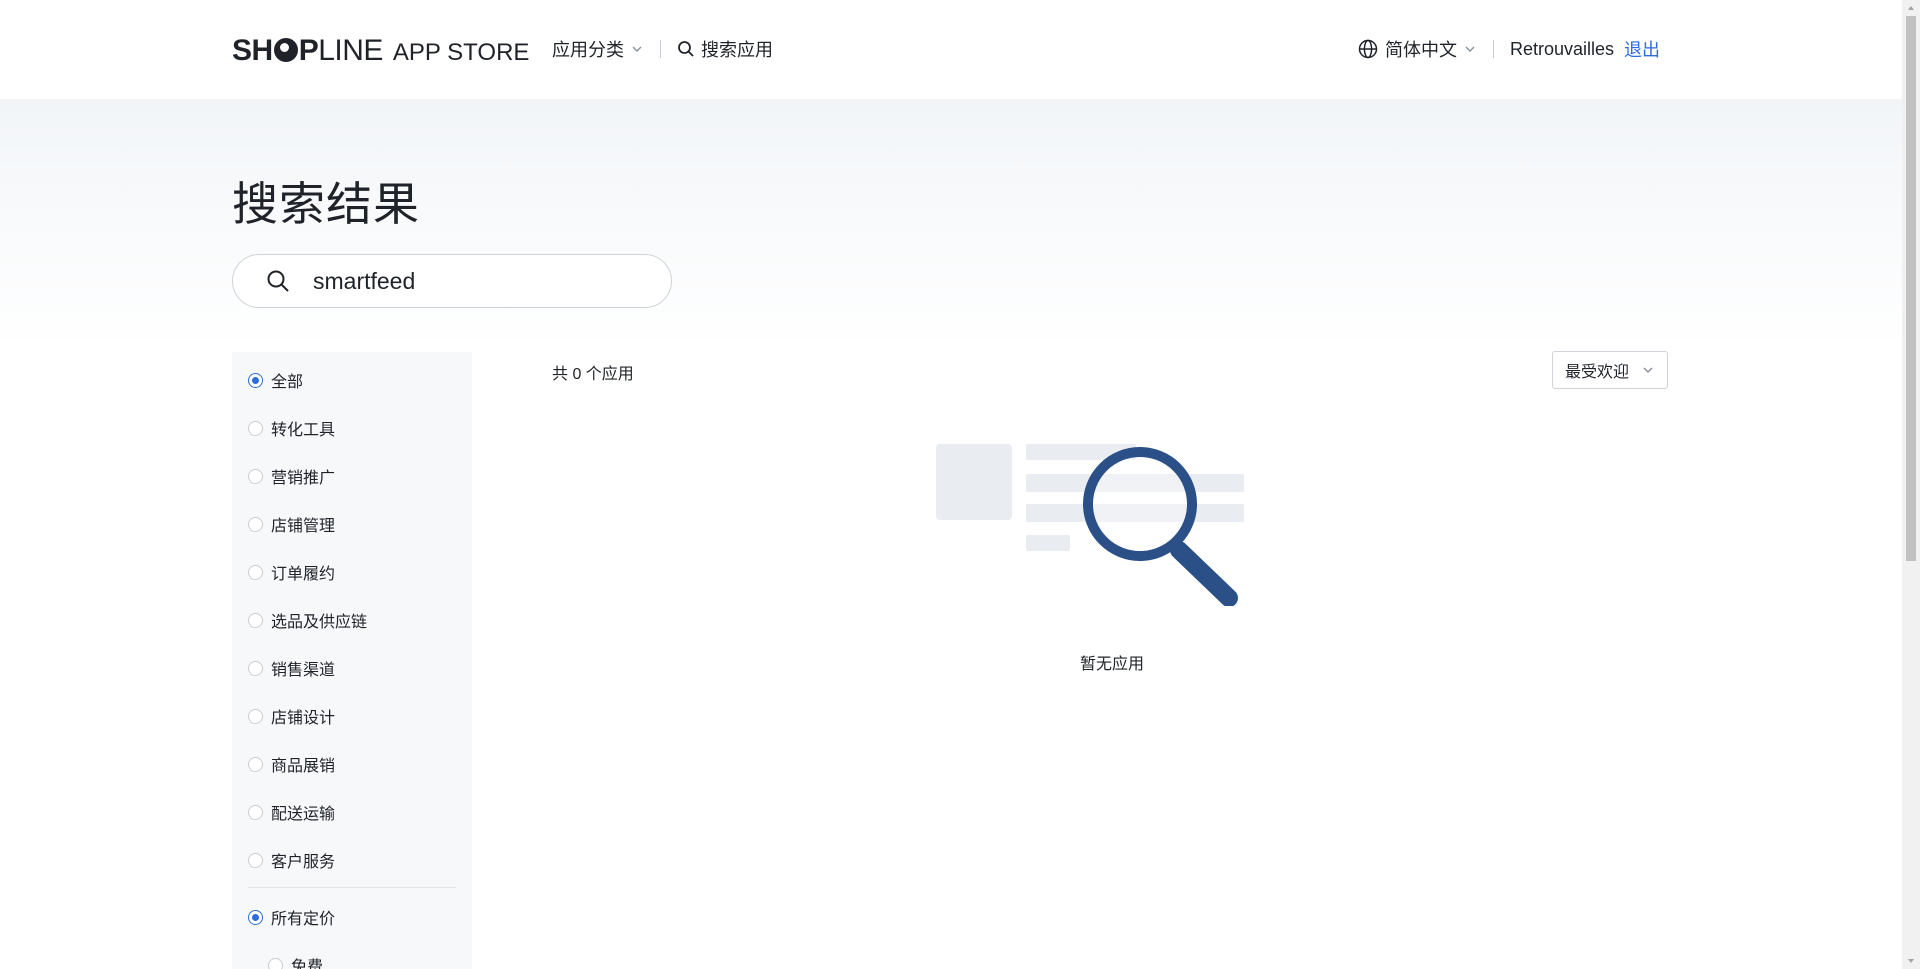 The image size is (1920, 969). I want to click on pricing-radio-free: 免费, so click(295, 961).